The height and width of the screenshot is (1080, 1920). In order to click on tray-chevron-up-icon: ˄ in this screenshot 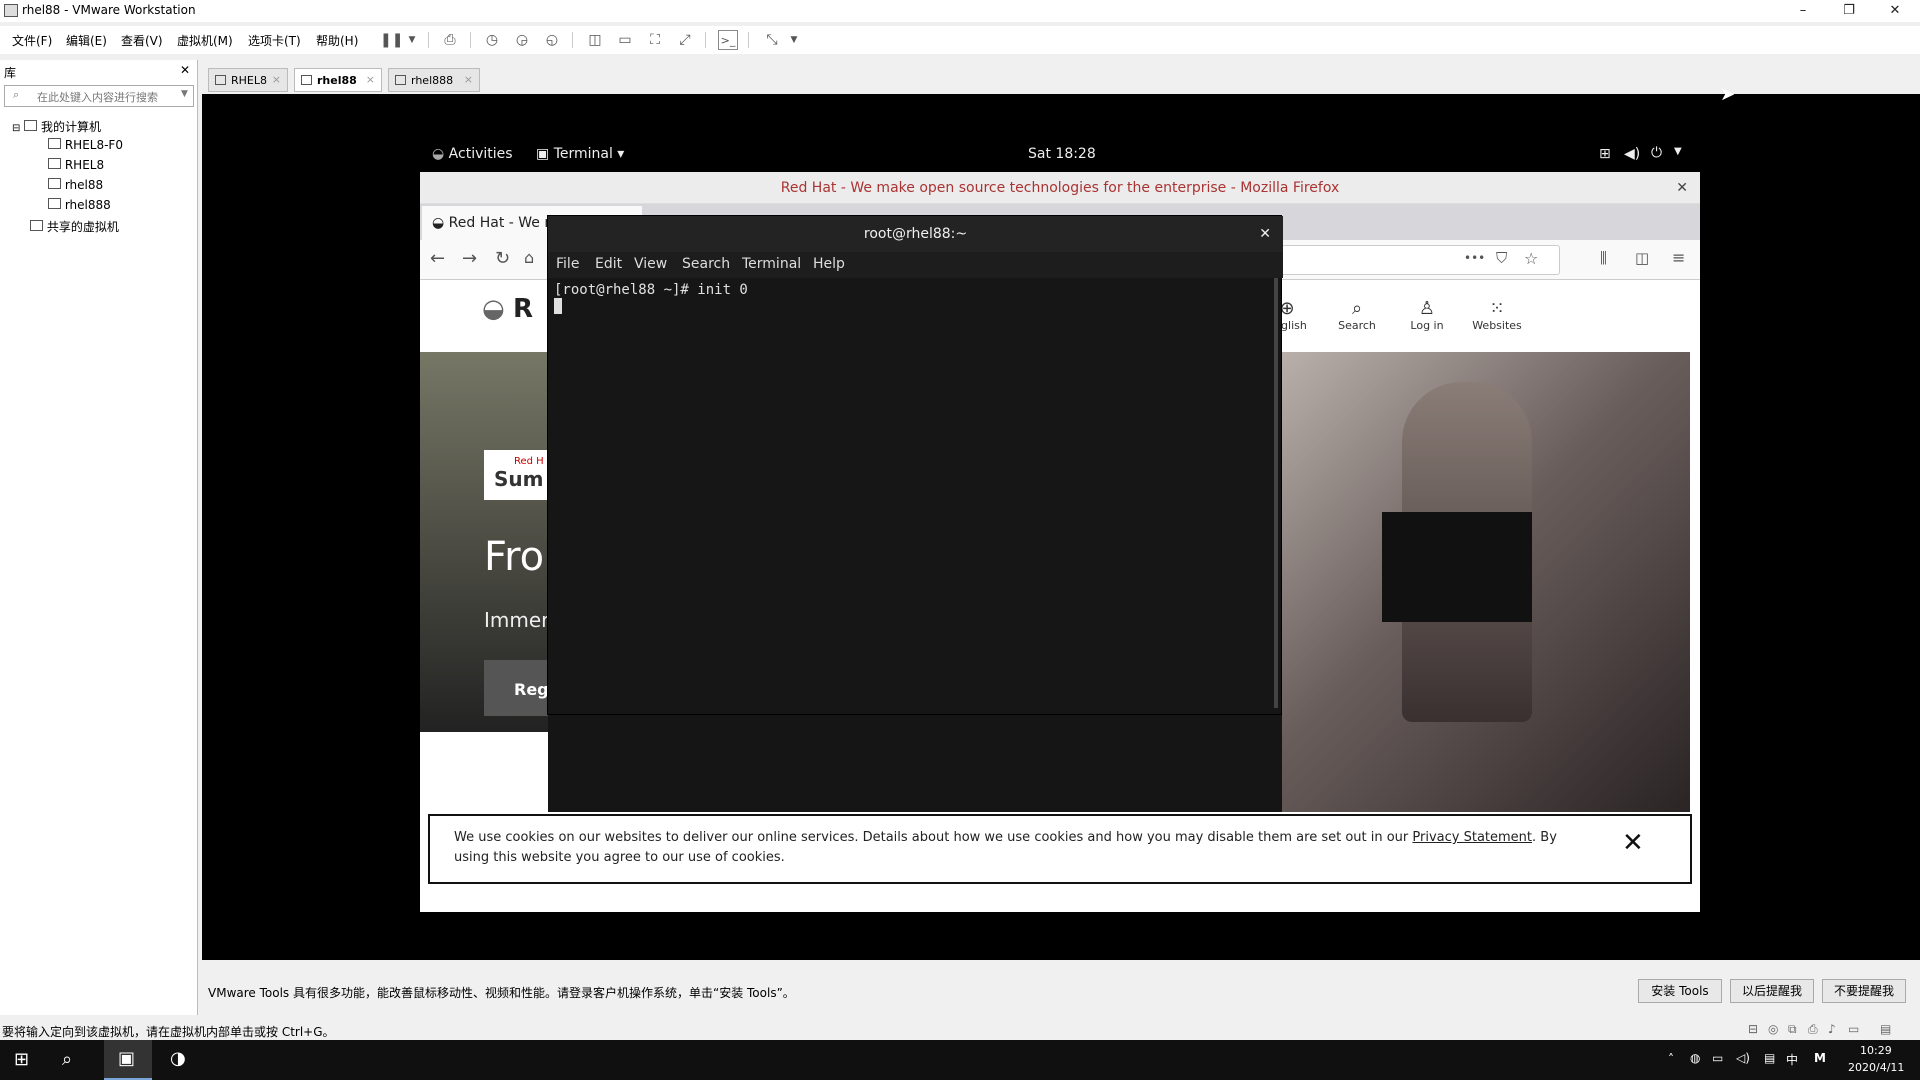, I will do `click(1671, 1059)`.